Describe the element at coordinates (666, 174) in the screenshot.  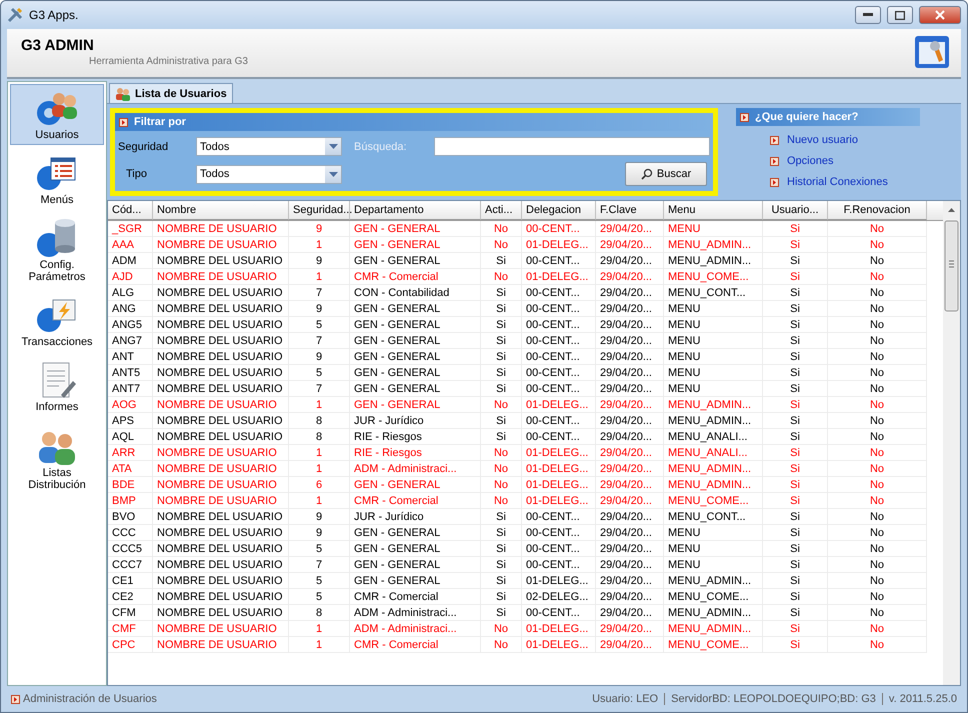
I see `search-button: Buscar` at that location.